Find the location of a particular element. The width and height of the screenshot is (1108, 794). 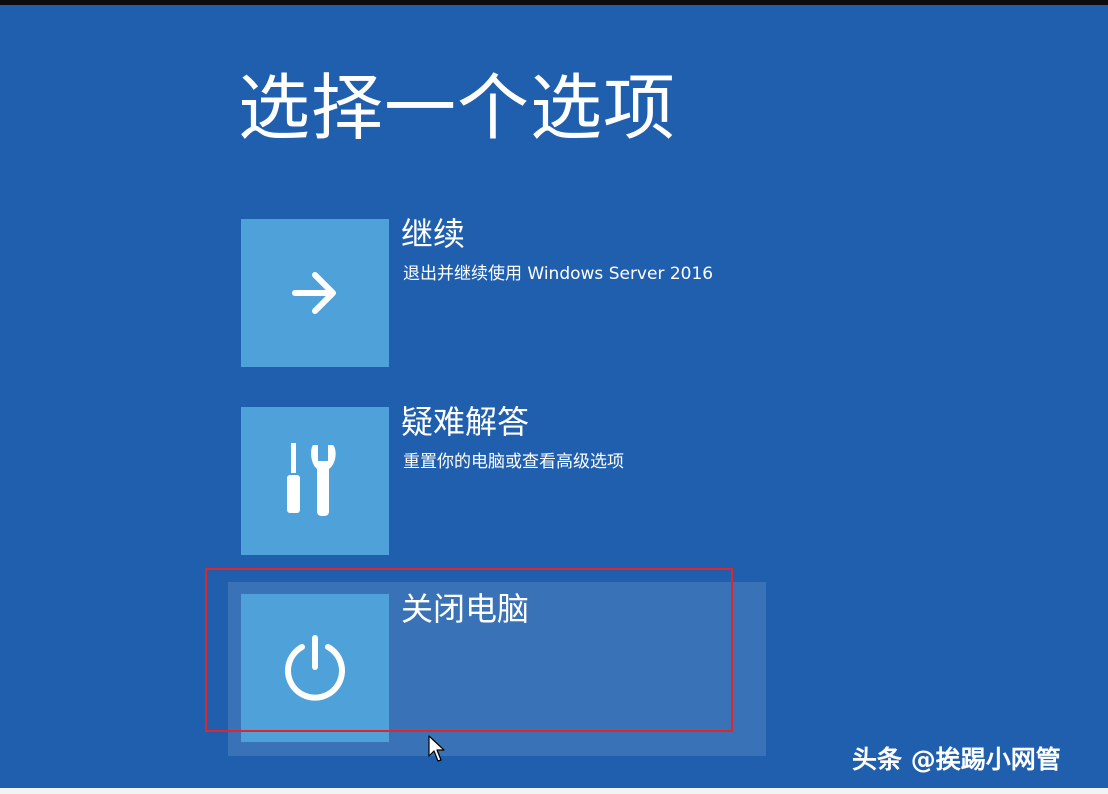

option-continue-description: 退出并继续使用 Windows Server 2016 is located at coordinates (558, 274).